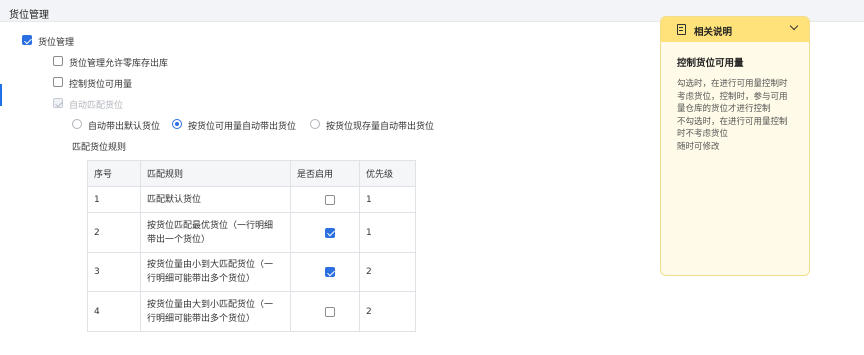 Image resolution: width=864 pixels, height=355 pixels. What do you see at coordinates (242, 127) in the screenshot?
I see `radio-by-available-qty-label: 按货位可用量自动带出货位` at bounding box center [242, 127].